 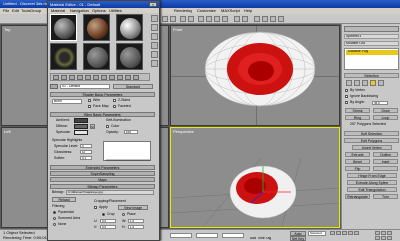 What do you see at coordinates (385, 196) in the screenshot?
I see `turn-button: Turn` at bounding box center [385, 196].